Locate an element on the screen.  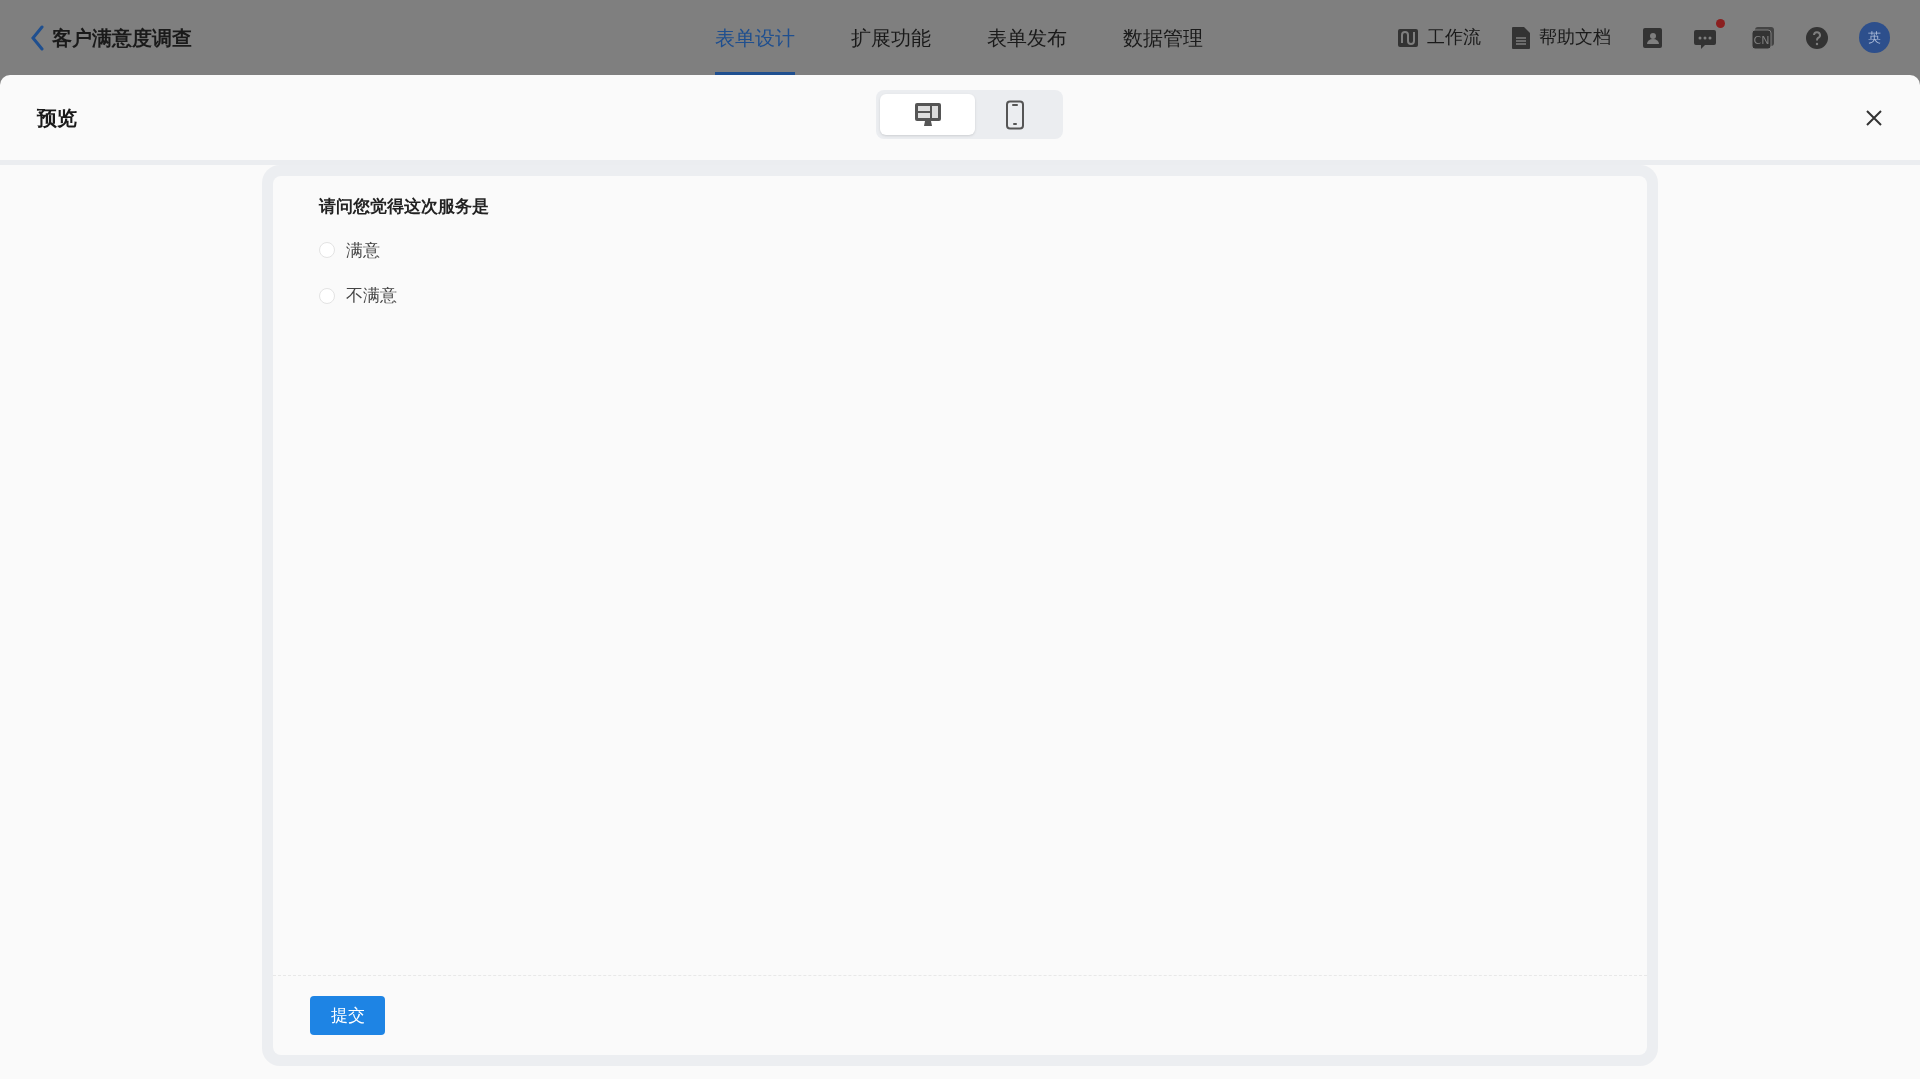
desktop-icon is located at coordinates (927, 114).